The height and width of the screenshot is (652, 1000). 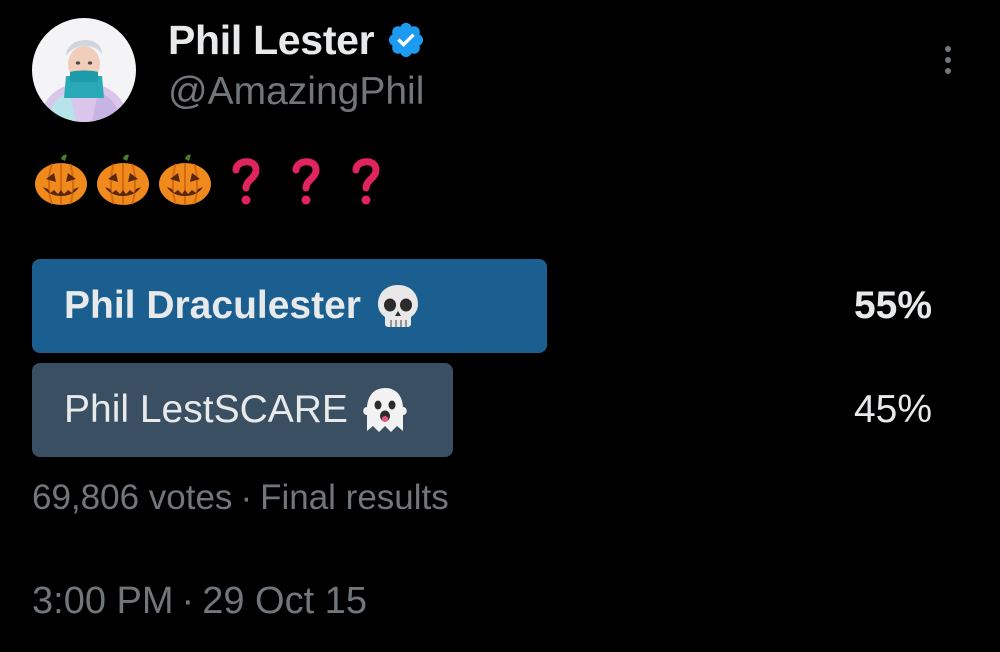 I want to click on more-options-button, so click(x=948, y=60).